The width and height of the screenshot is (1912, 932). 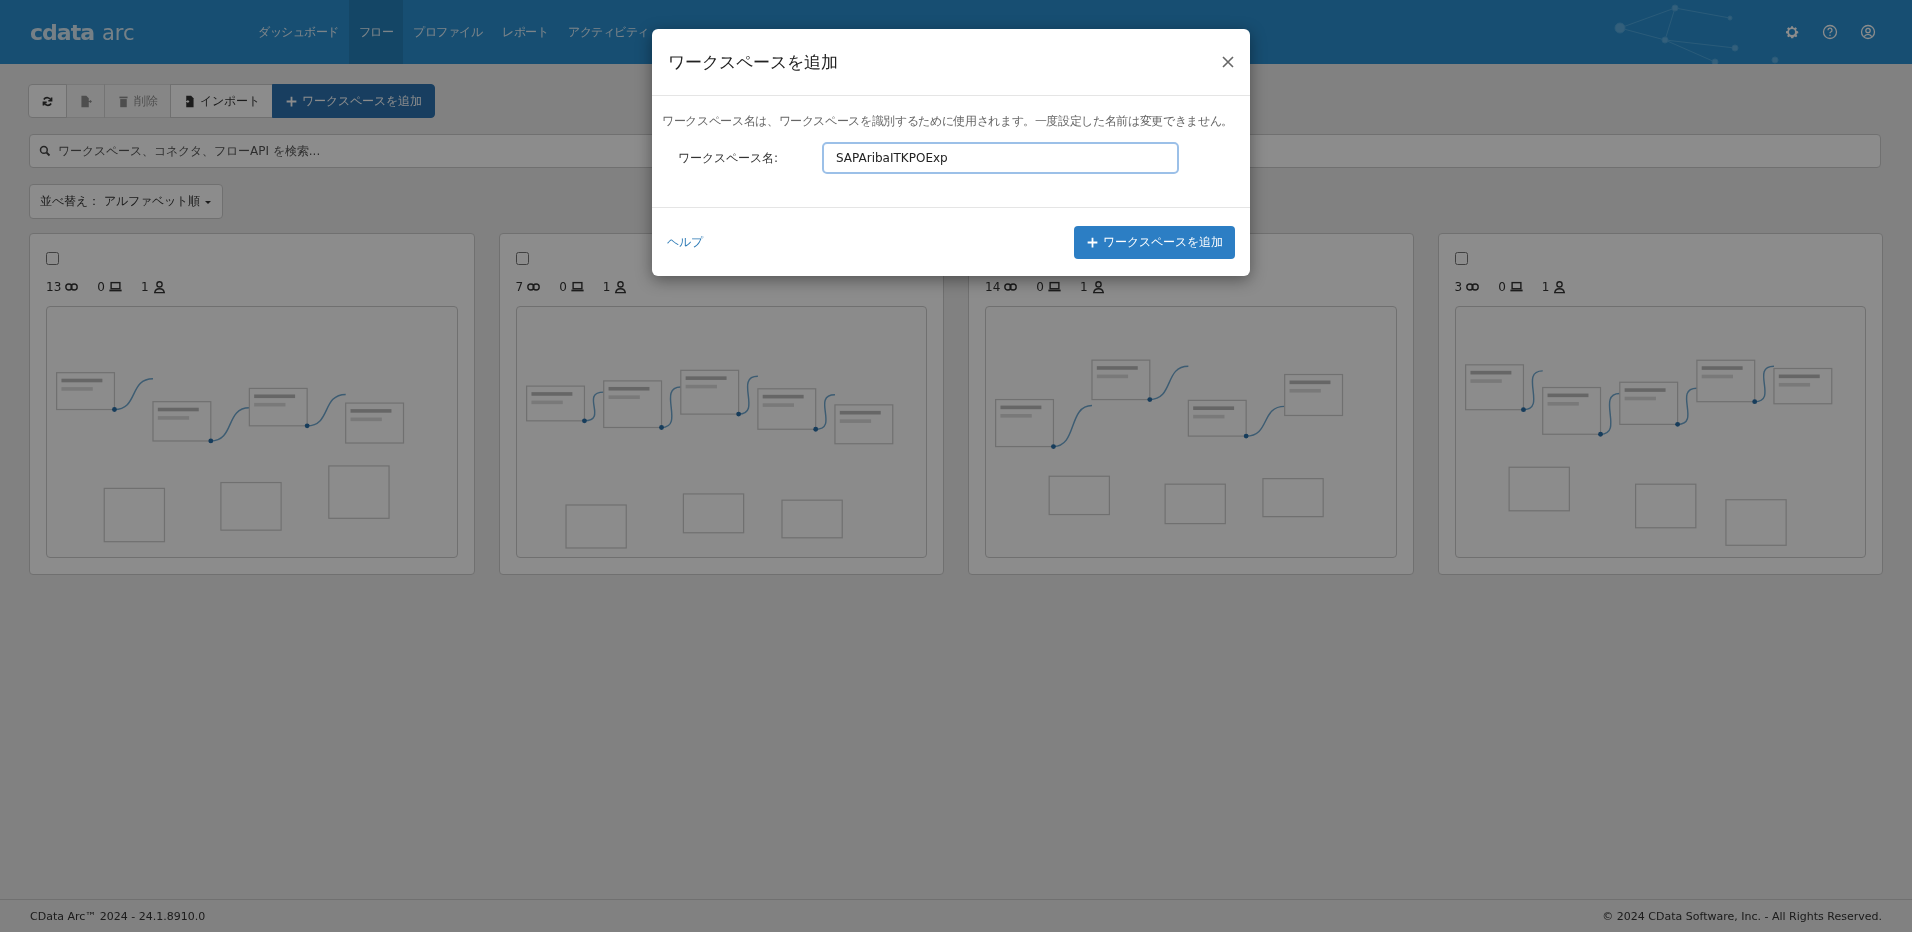 What do you see at coordinates (1458, 287) in the screenshot?
I see `connections-count: 3` at bounding box center [1458, 287].